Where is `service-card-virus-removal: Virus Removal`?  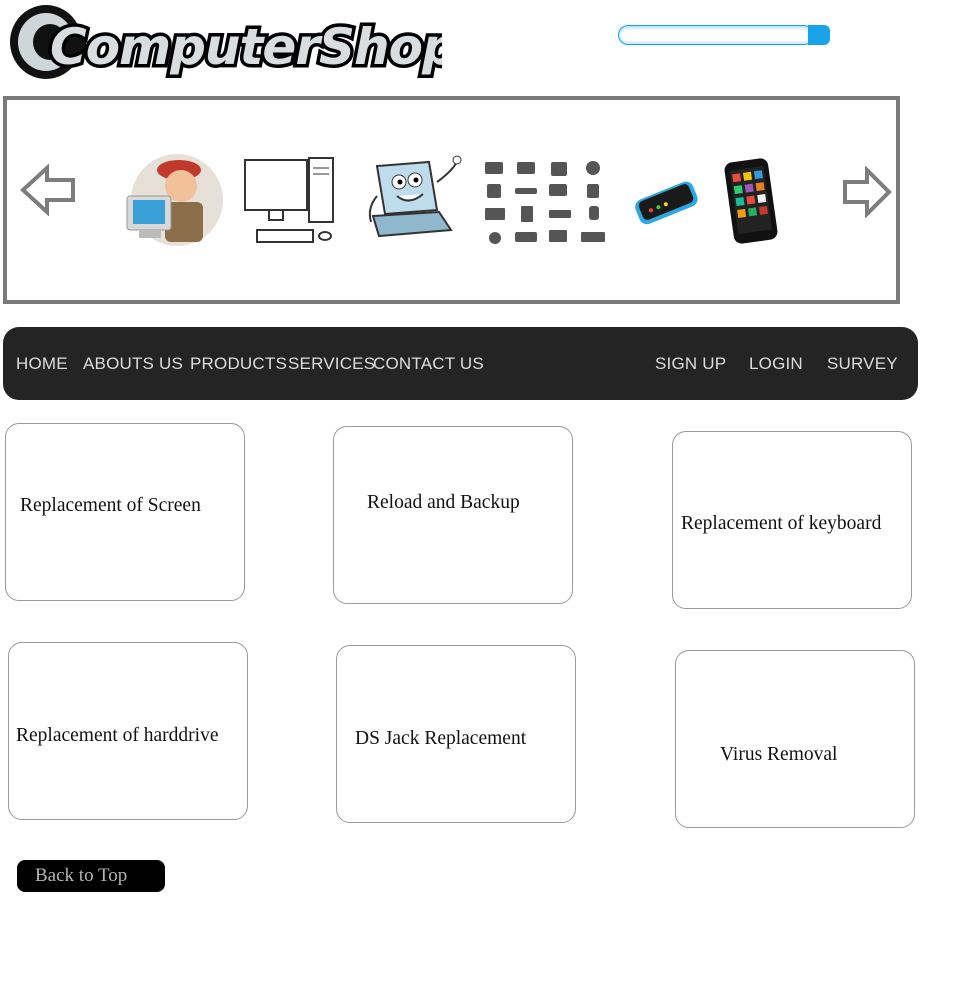
service-card-virus-removal: Virus Removal is located at coordinates (795, 739).